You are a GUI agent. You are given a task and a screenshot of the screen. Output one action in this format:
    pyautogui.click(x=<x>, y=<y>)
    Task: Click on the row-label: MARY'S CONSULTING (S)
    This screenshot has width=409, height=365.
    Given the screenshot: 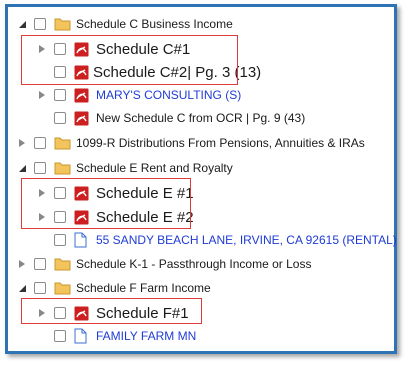 What is the action you would take?
    pyautogui.click(x=168, y=95)
    